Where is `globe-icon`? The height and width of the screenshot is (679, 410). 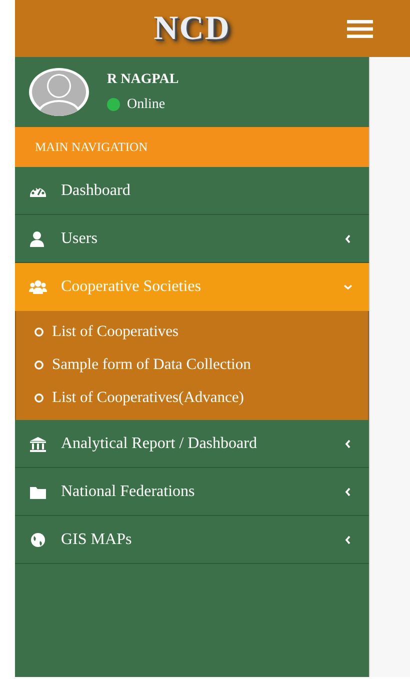 globe-icon is located at coordinates (38, 540).